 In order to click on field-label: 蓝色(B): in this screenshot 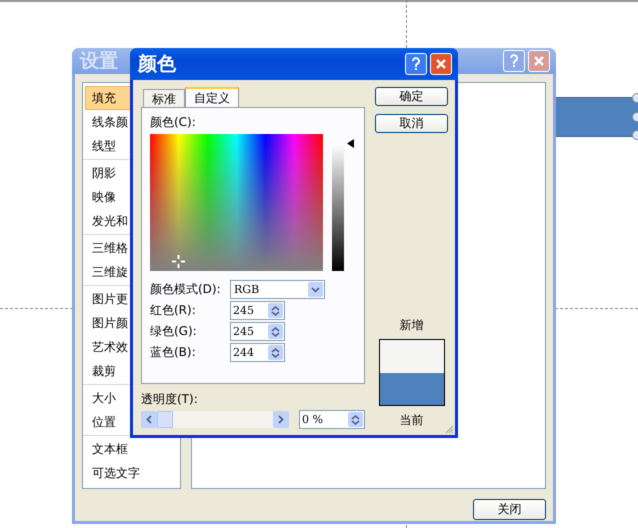, I will do `click(173, 352)`.